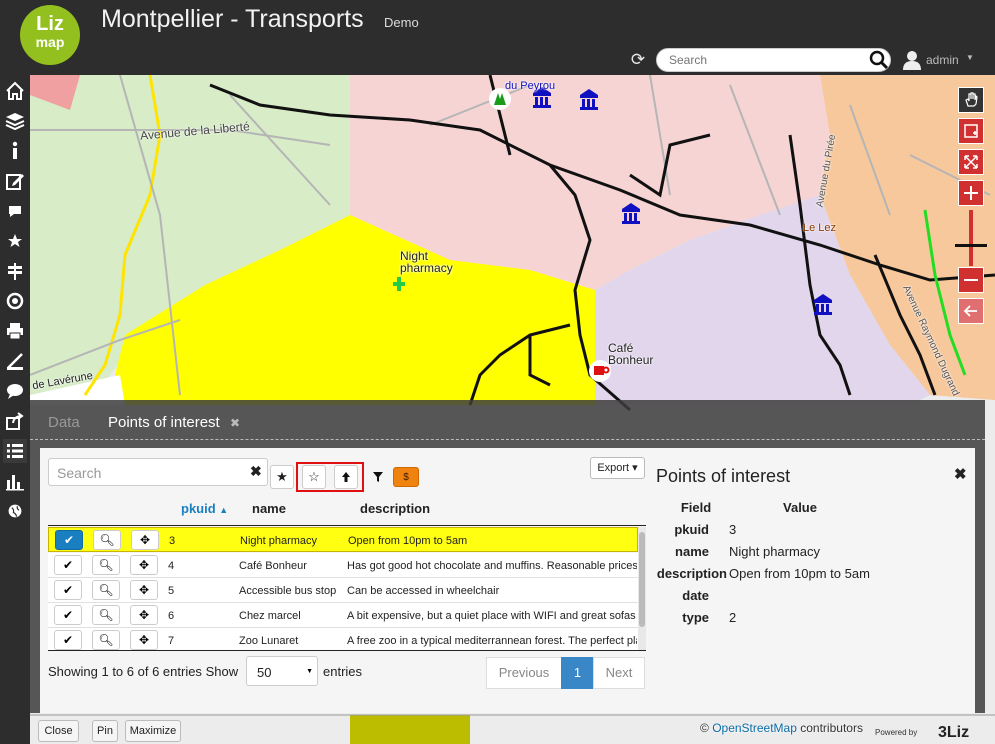  What do you see at coordinates (15, 121) in the screenshot?
I see `layers-icon` at bounding box center [15, 121].